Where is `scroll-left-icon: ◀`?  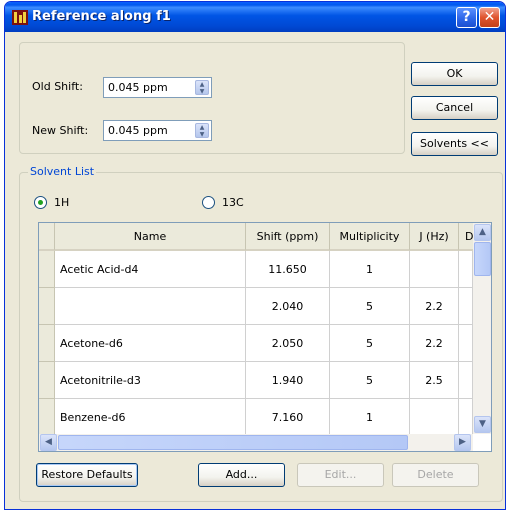 scroll-left-icon: ◀ is located at coordinates (48, 442).